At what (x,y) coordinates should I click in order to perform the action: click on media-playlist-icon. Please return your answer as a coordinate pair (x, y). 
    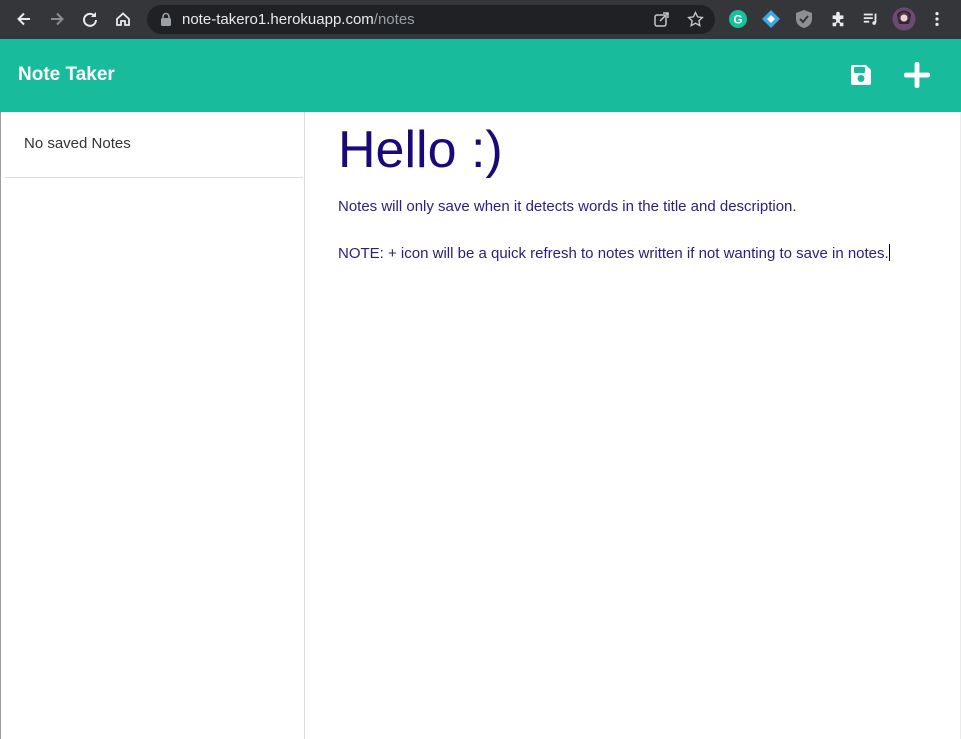
    Looking at the image, I should click on (871, 19).